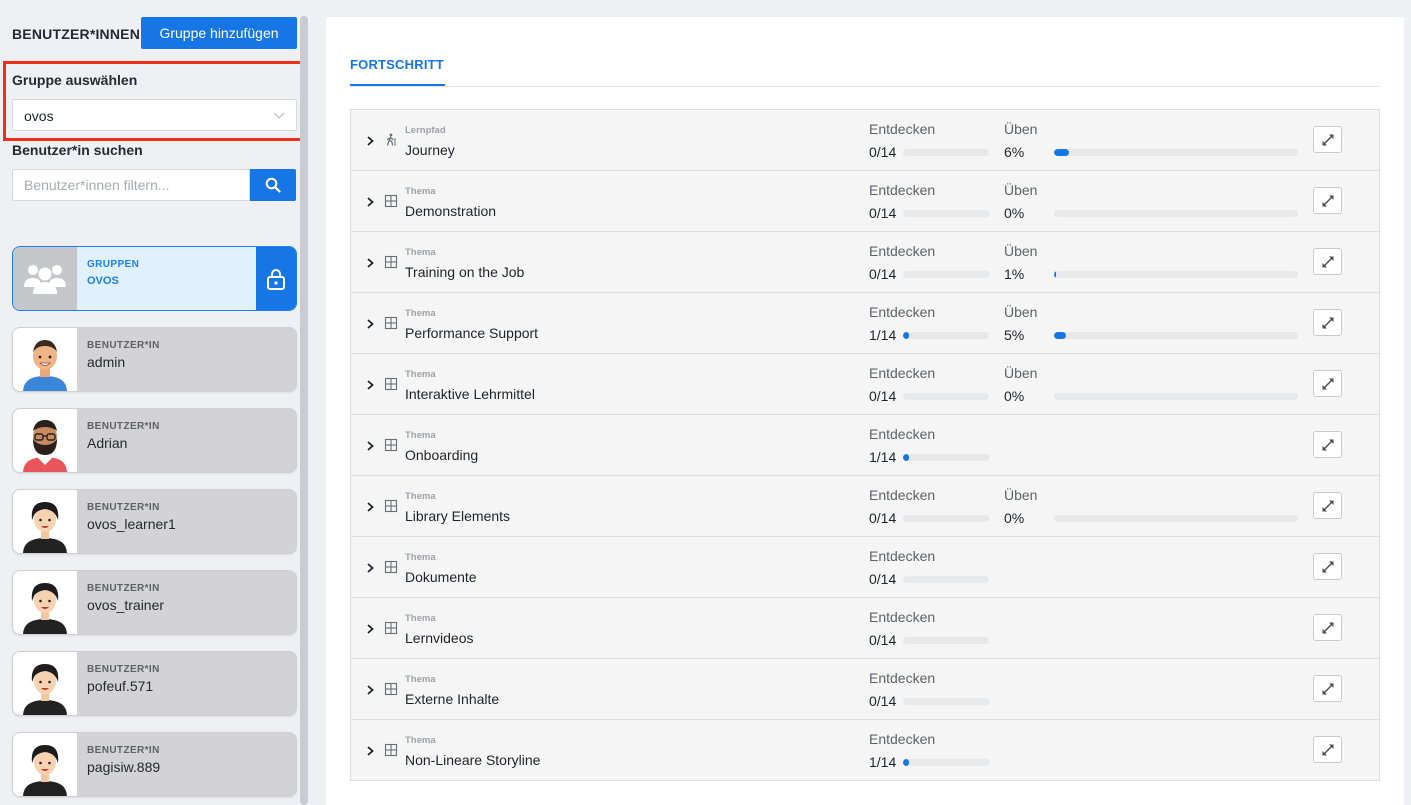 The image size is (1411, 805). Describe the element at coordinates (865, 86) in the screenshot. I see `tab-divider` at that location.